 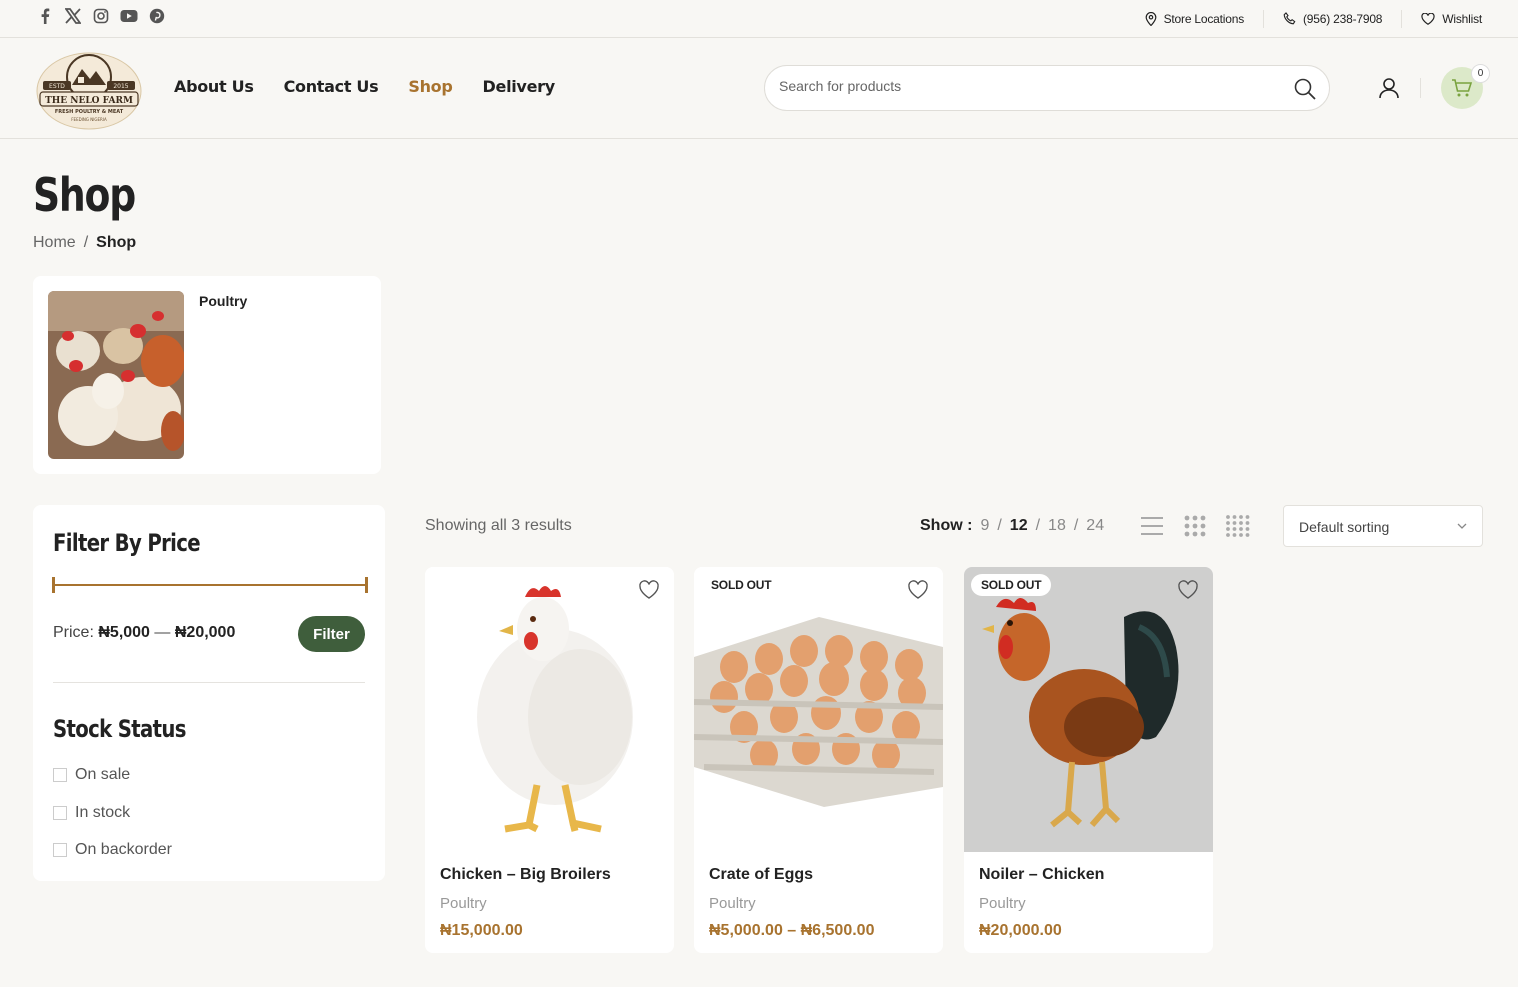 I want to click on product-price: ₦15,000.00, so click(x=481, y=930).